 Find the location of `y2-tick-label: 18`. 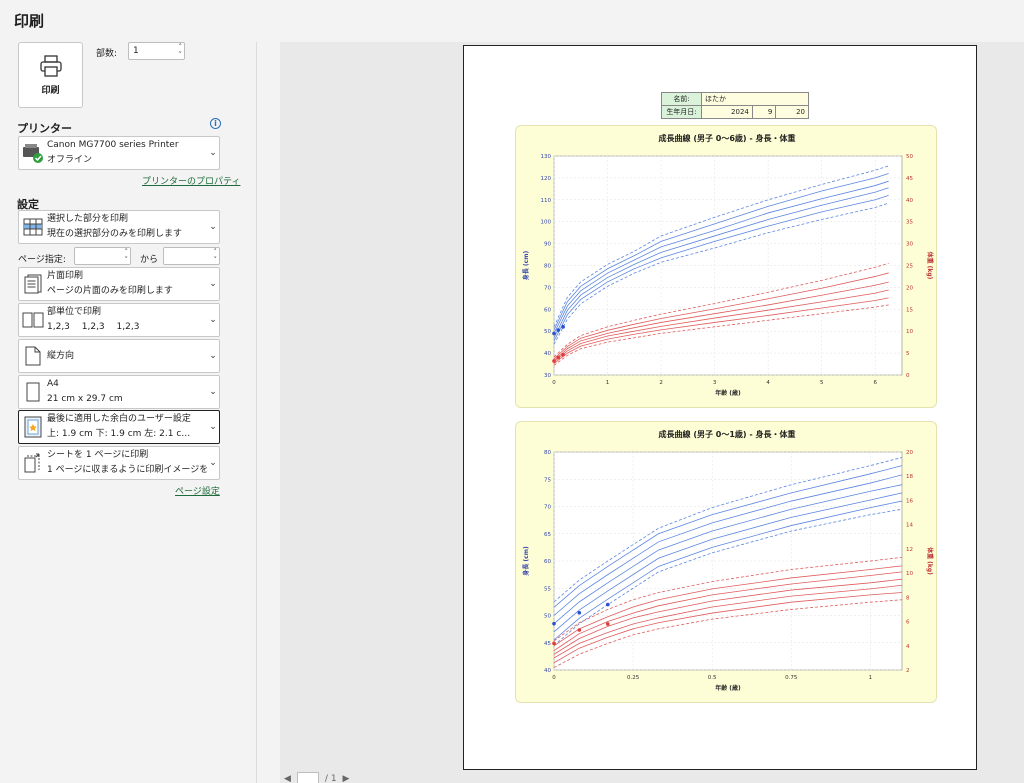

y2-tick-label: 18 is located at coordinates (909, 477).